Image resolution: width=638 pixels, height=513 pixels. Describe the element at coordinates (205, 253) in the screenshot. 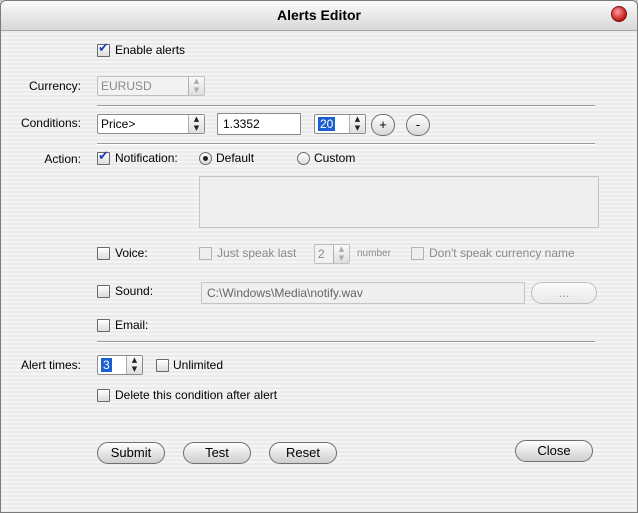

I see `just-speak-last-checkbox` at that location.